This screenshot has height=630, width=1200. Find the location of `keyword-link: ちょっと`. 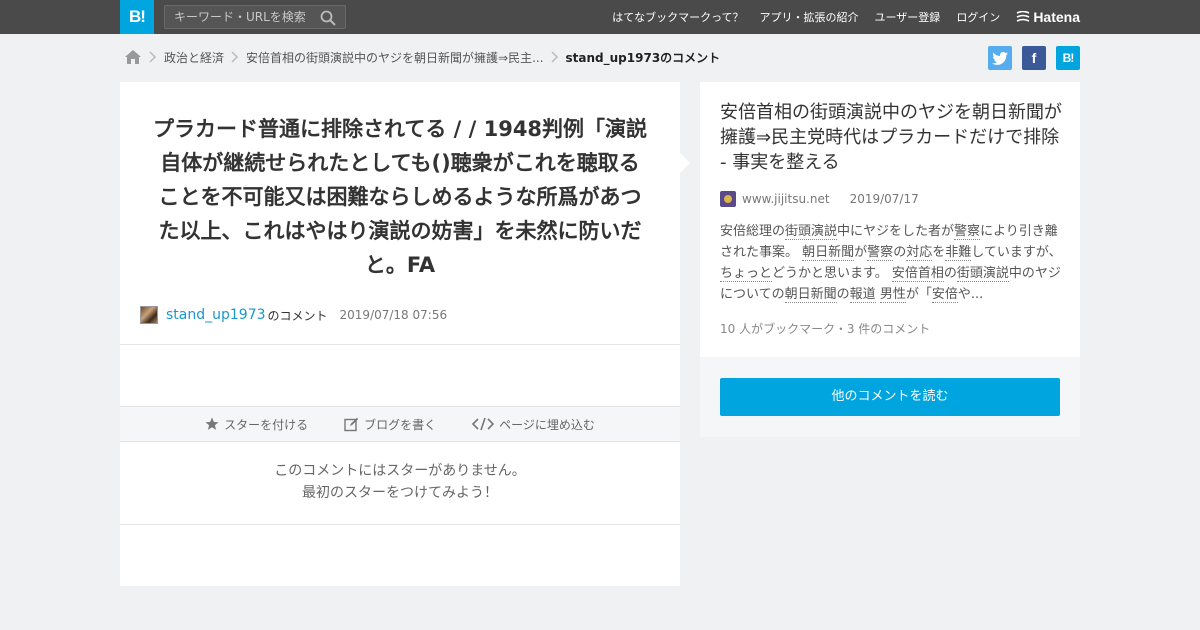

keyword-link: ちょっと is located at coordinates (746, 274).